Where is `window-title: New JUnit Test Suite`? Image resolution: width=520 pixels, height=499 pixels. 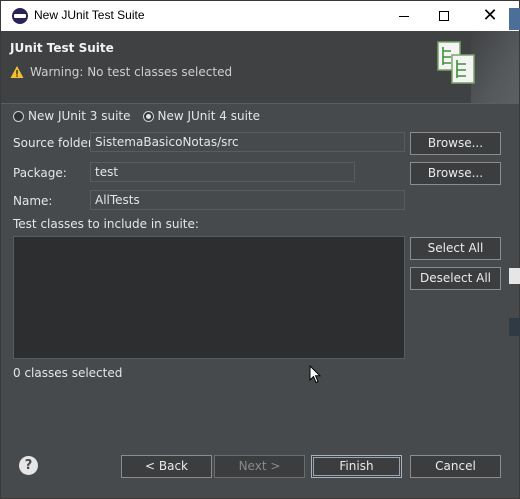 window-title: New JUnit Test Suite is located at coordinates (89, 15).